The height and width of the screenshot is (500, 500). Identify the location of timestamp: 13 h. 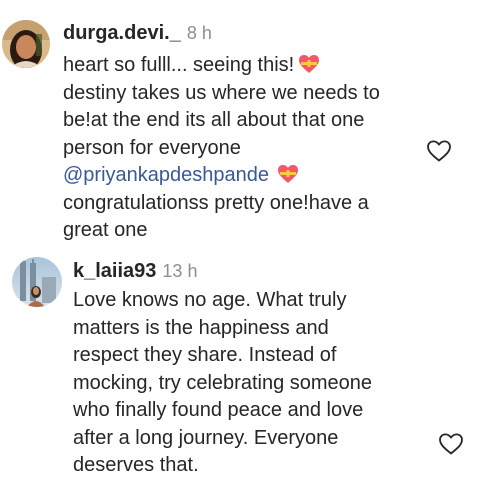
(179, 271).